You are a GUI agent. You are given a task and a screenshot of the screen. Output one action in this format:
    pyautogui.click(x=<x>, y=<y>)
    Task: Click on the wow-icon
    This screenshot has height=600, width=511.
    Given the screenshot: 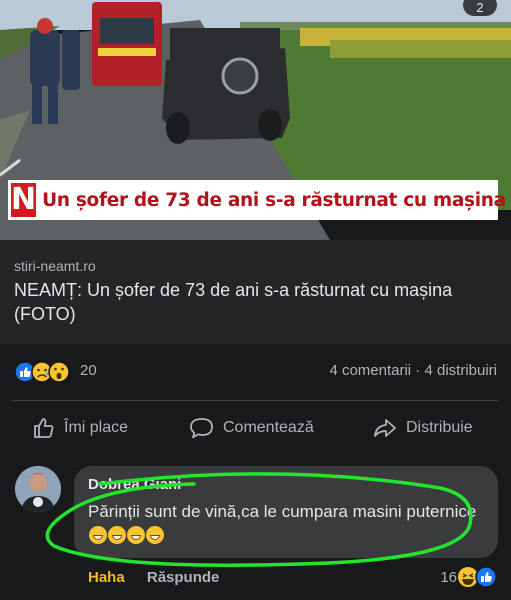 What is the action you would take?
    pyautogui.click(x=59, y=372)
    